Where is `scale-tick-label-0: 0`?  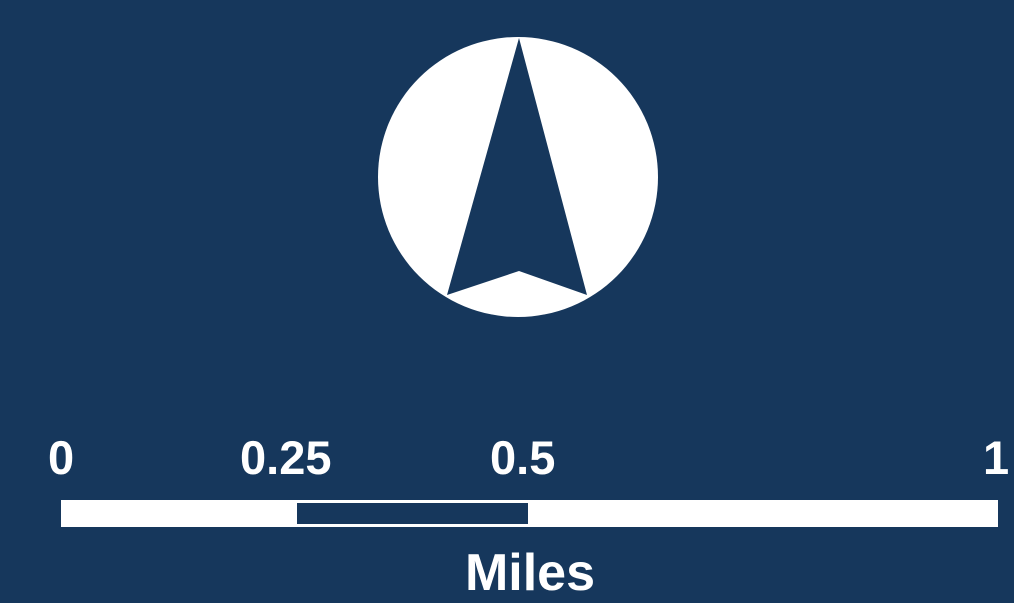
scale-tick-label-0: 0 is located at coordinates (61, 457).